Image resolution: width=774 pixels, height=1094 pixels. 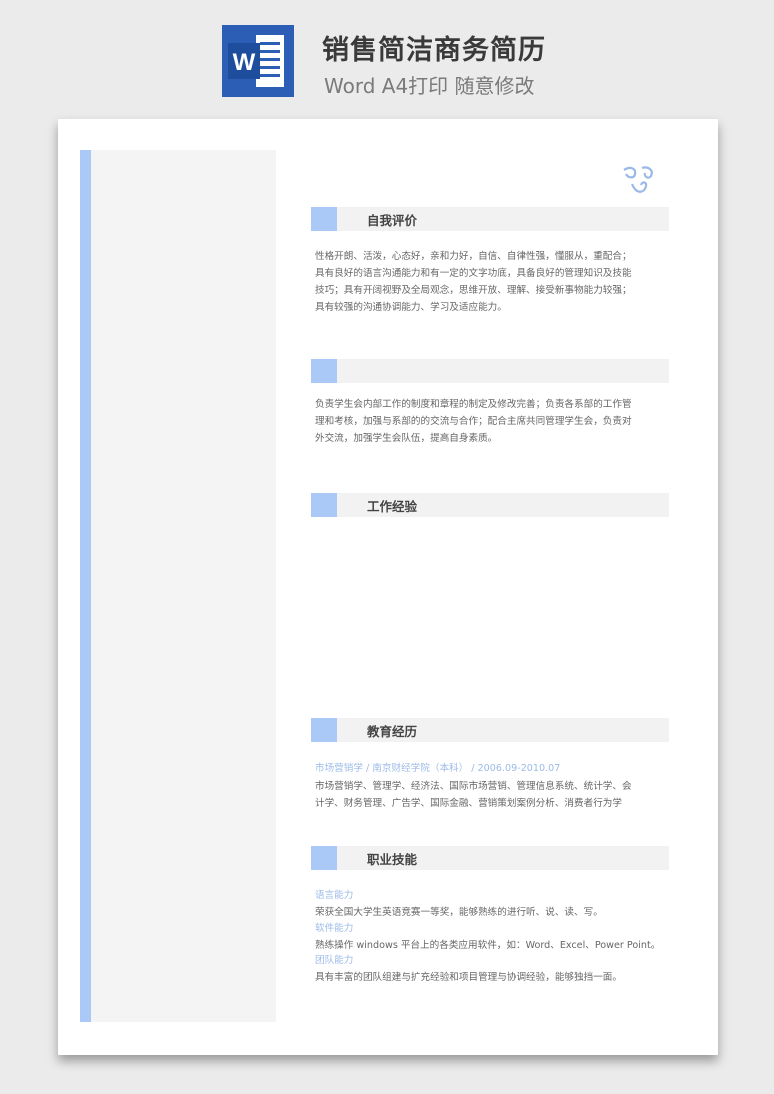 What do you see at coordinates (473, 404) in the screenshot?
I see `text-line: 负责学生会内部工作的制度和章程的制定及修改完善；负责各系部的工作管` at bounding box center [473, 404].